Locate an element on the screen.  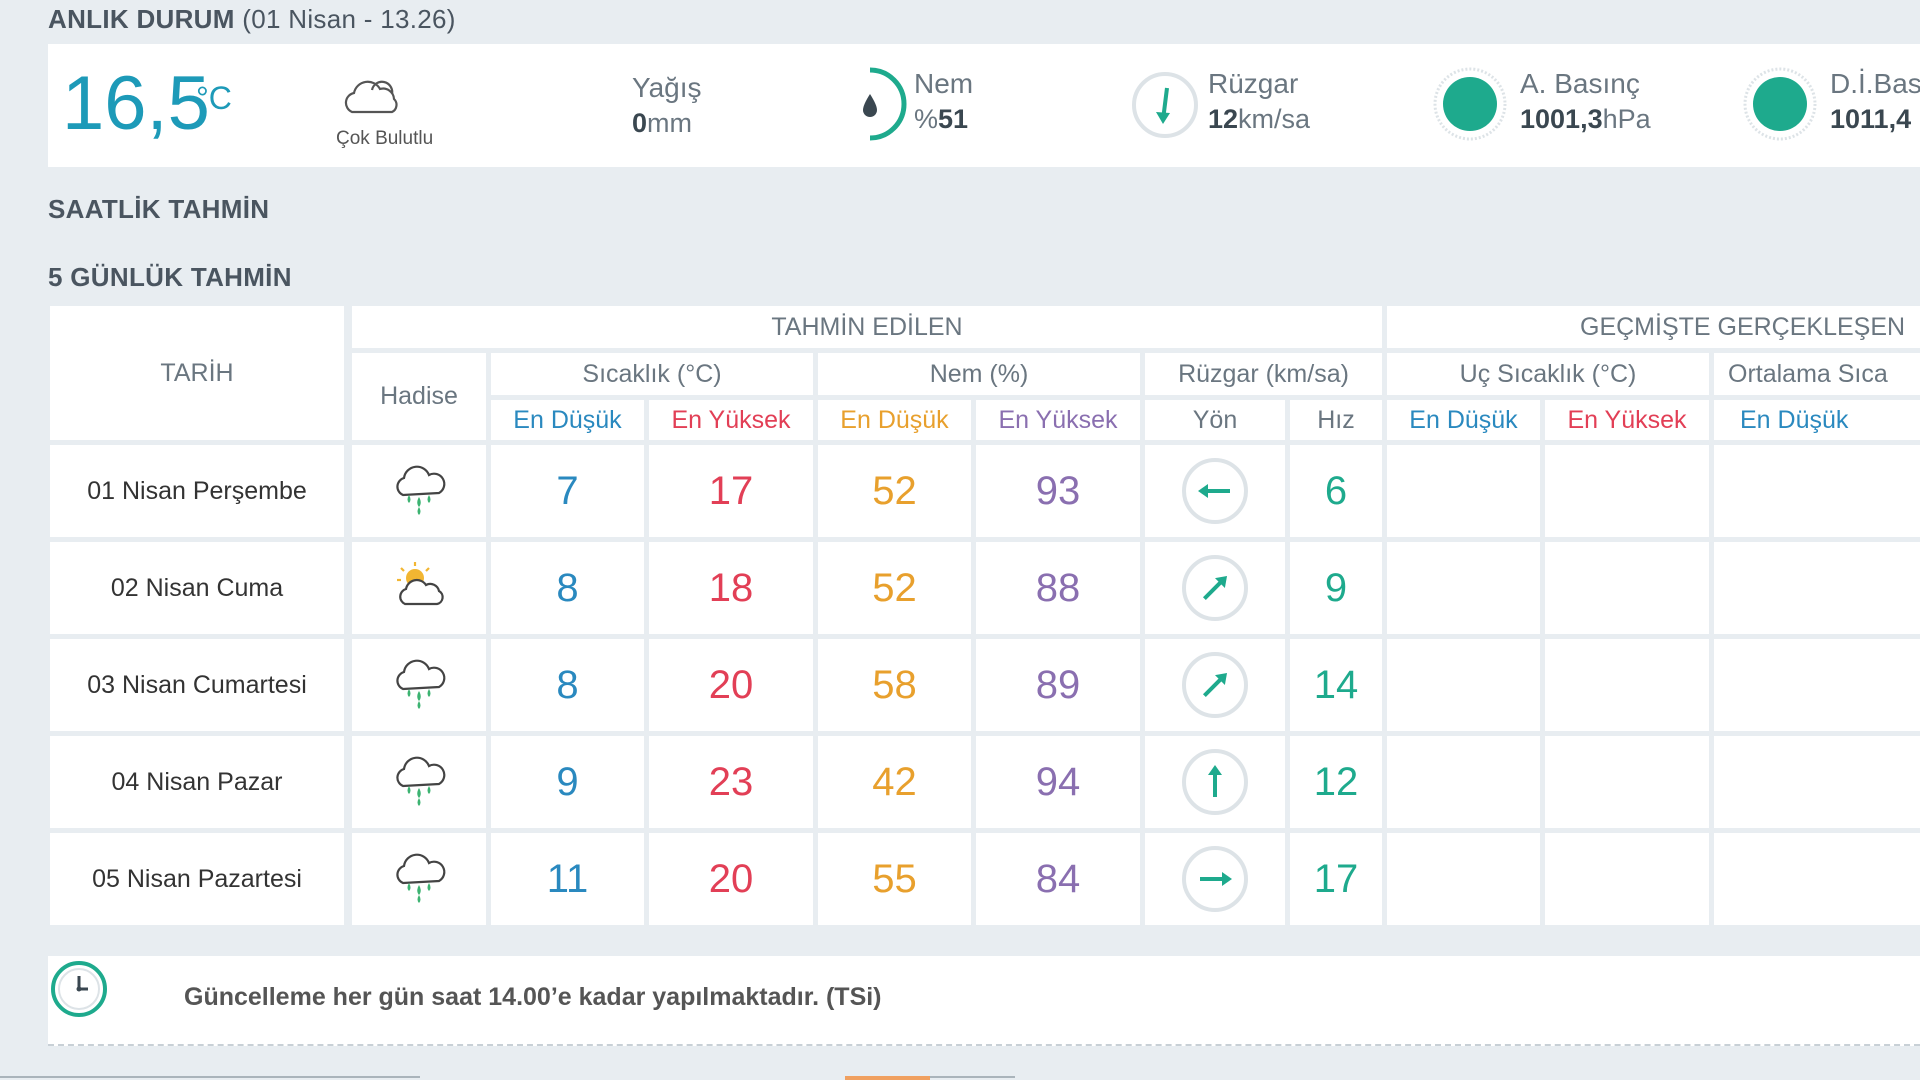
temp-max-header: En Yüksek is located at coordinates (731, 420).